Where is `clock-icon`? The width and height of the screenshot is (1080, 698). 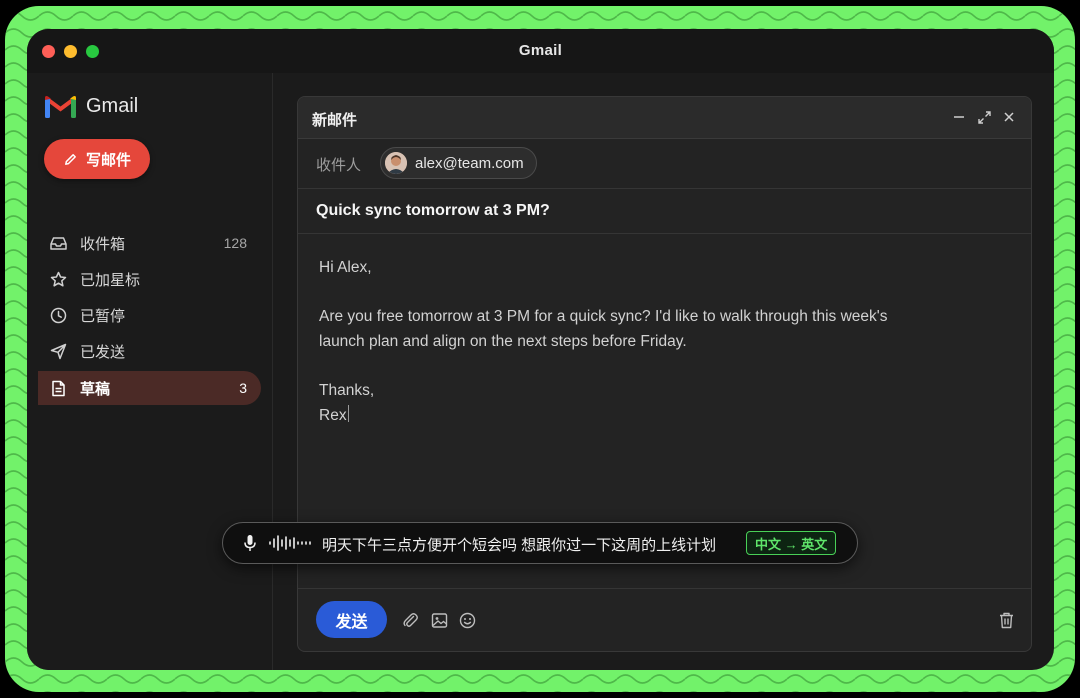 clock-icon is located at coordinates (58, 315).